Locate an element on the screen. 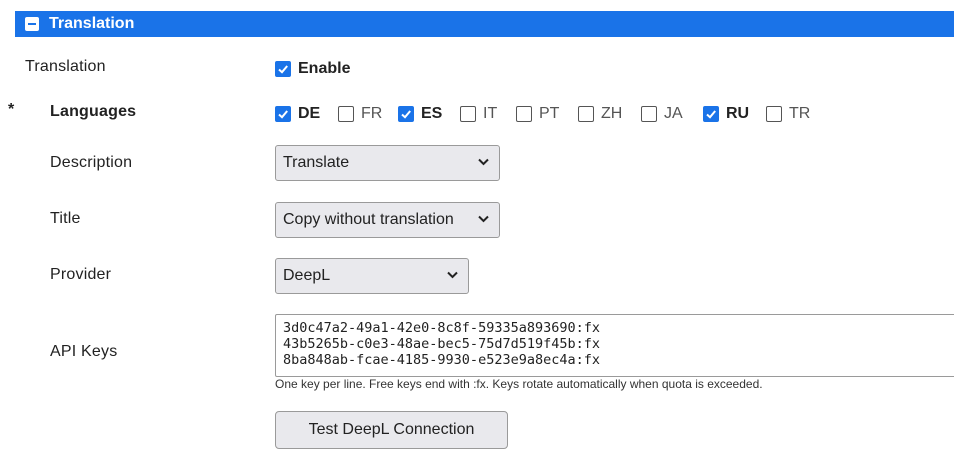 The width and height of the screenshot is (954, 459). language-checkbox-es: ES is located at coordinates (420, 114).